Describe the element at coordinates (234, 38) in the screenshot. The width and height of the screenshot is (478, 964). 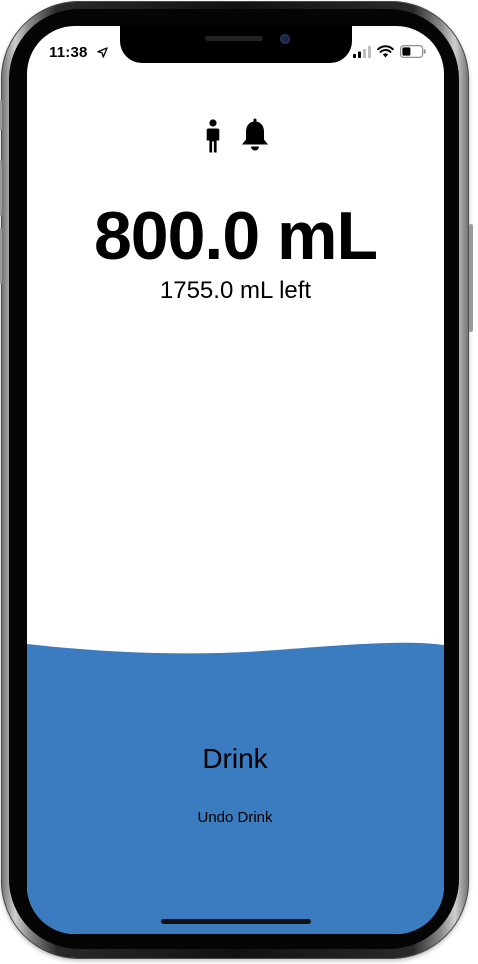
I see `speaker-grille` at that location.